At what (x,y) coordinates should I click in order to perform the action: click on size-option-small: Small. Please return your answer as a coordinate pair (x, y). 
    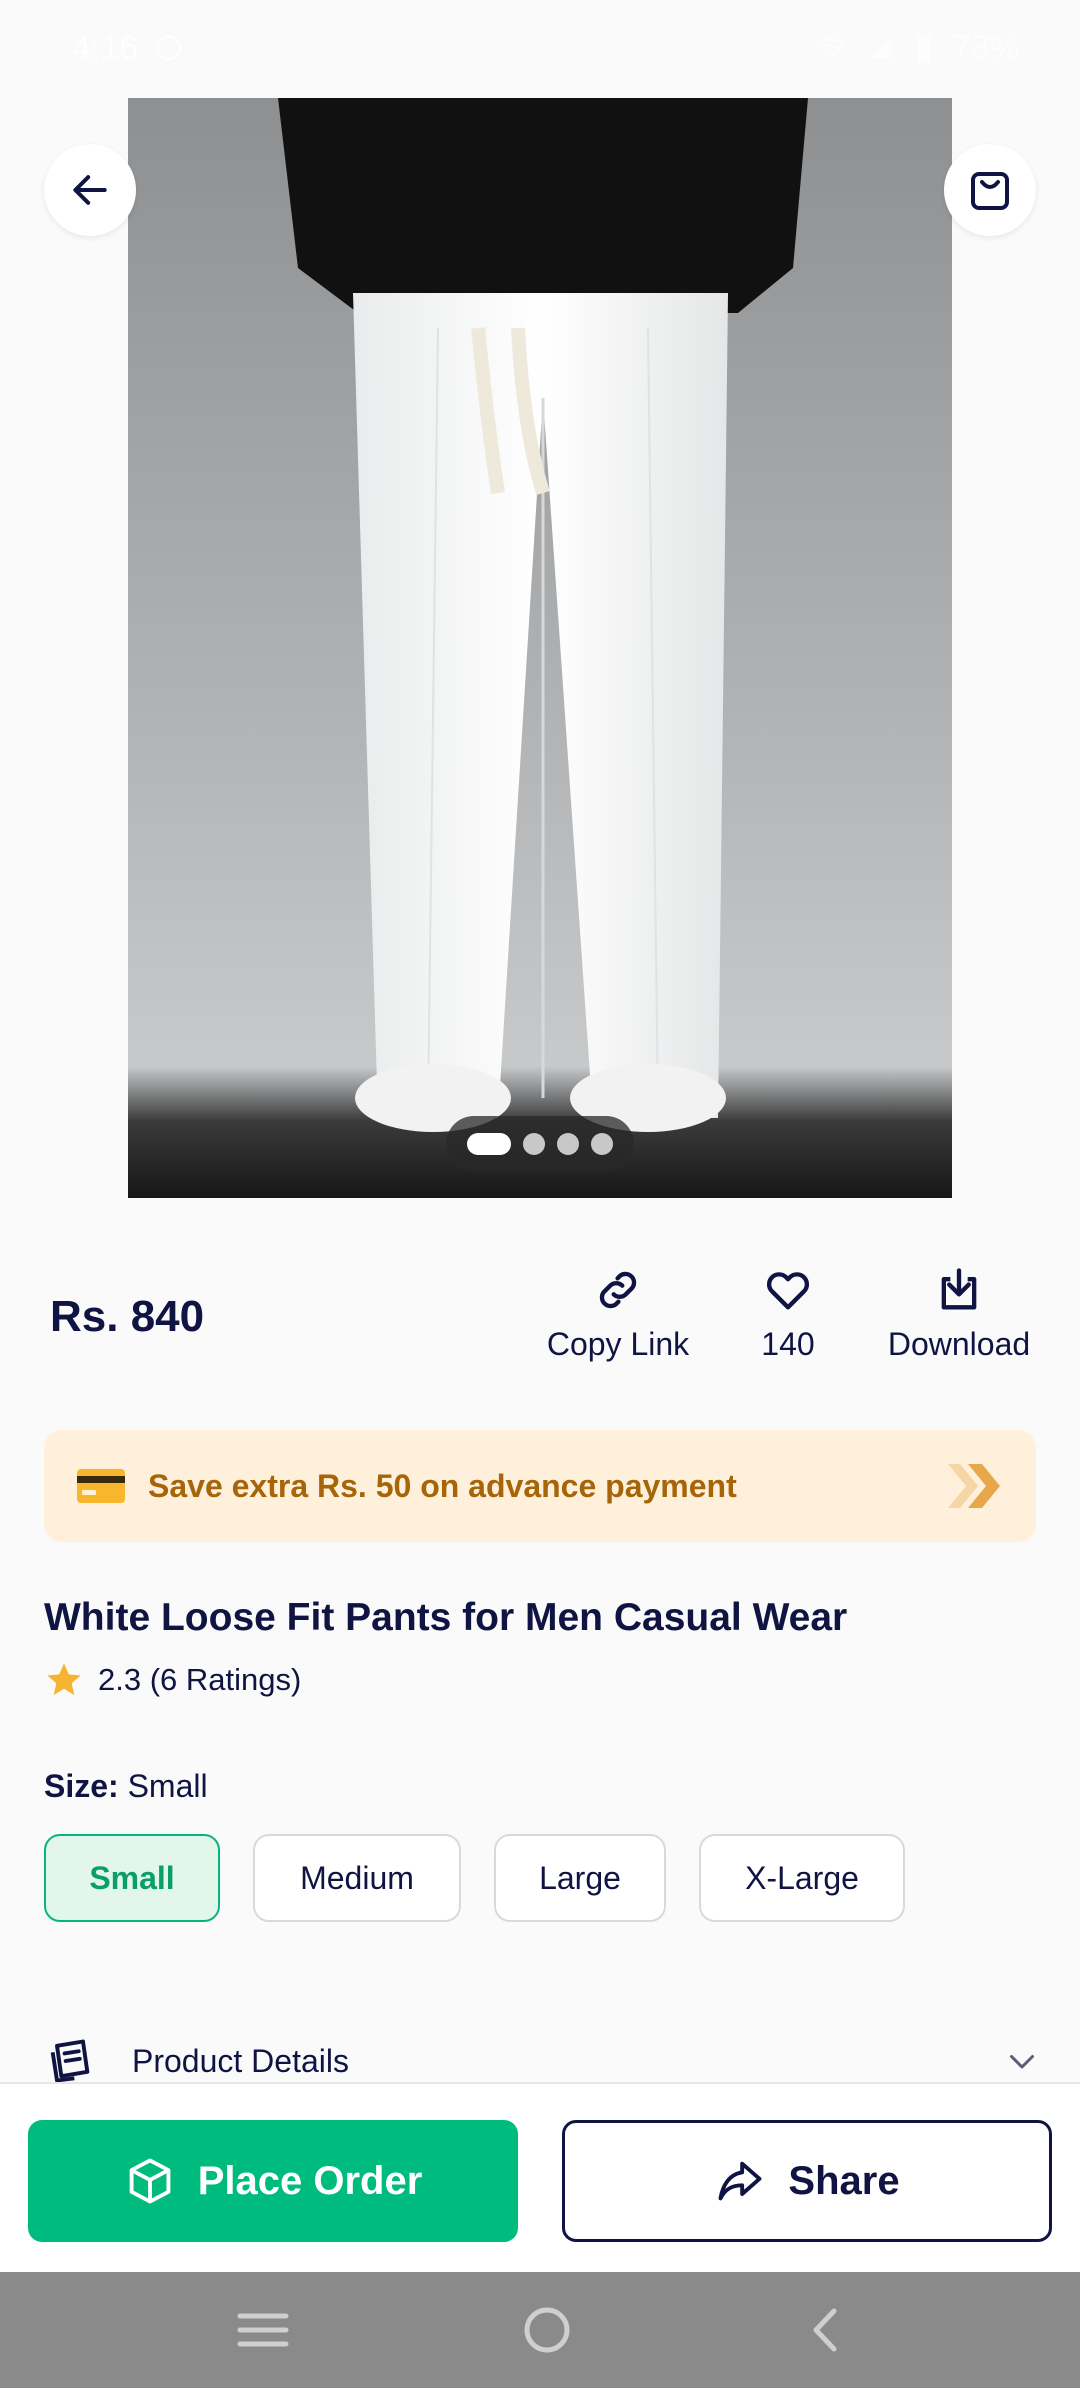
    Looking at the image, I should click on (132, 1878).